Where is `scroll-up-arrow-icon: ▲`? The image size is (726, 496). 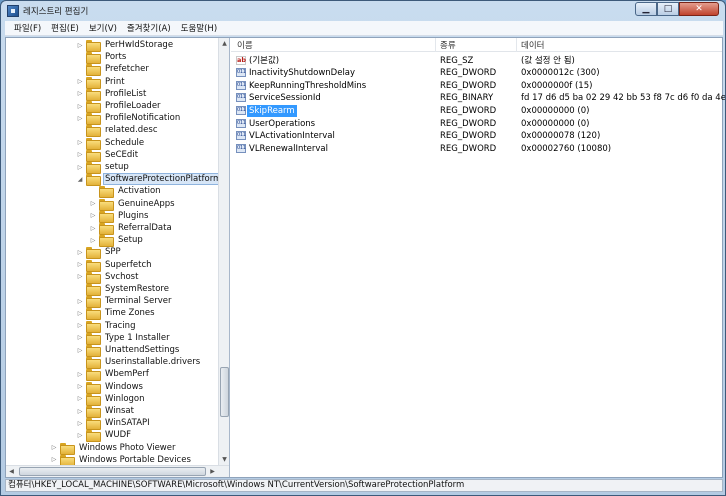 scroll-up-arrow-icon: ▲ is located at coordinates (224, 43).